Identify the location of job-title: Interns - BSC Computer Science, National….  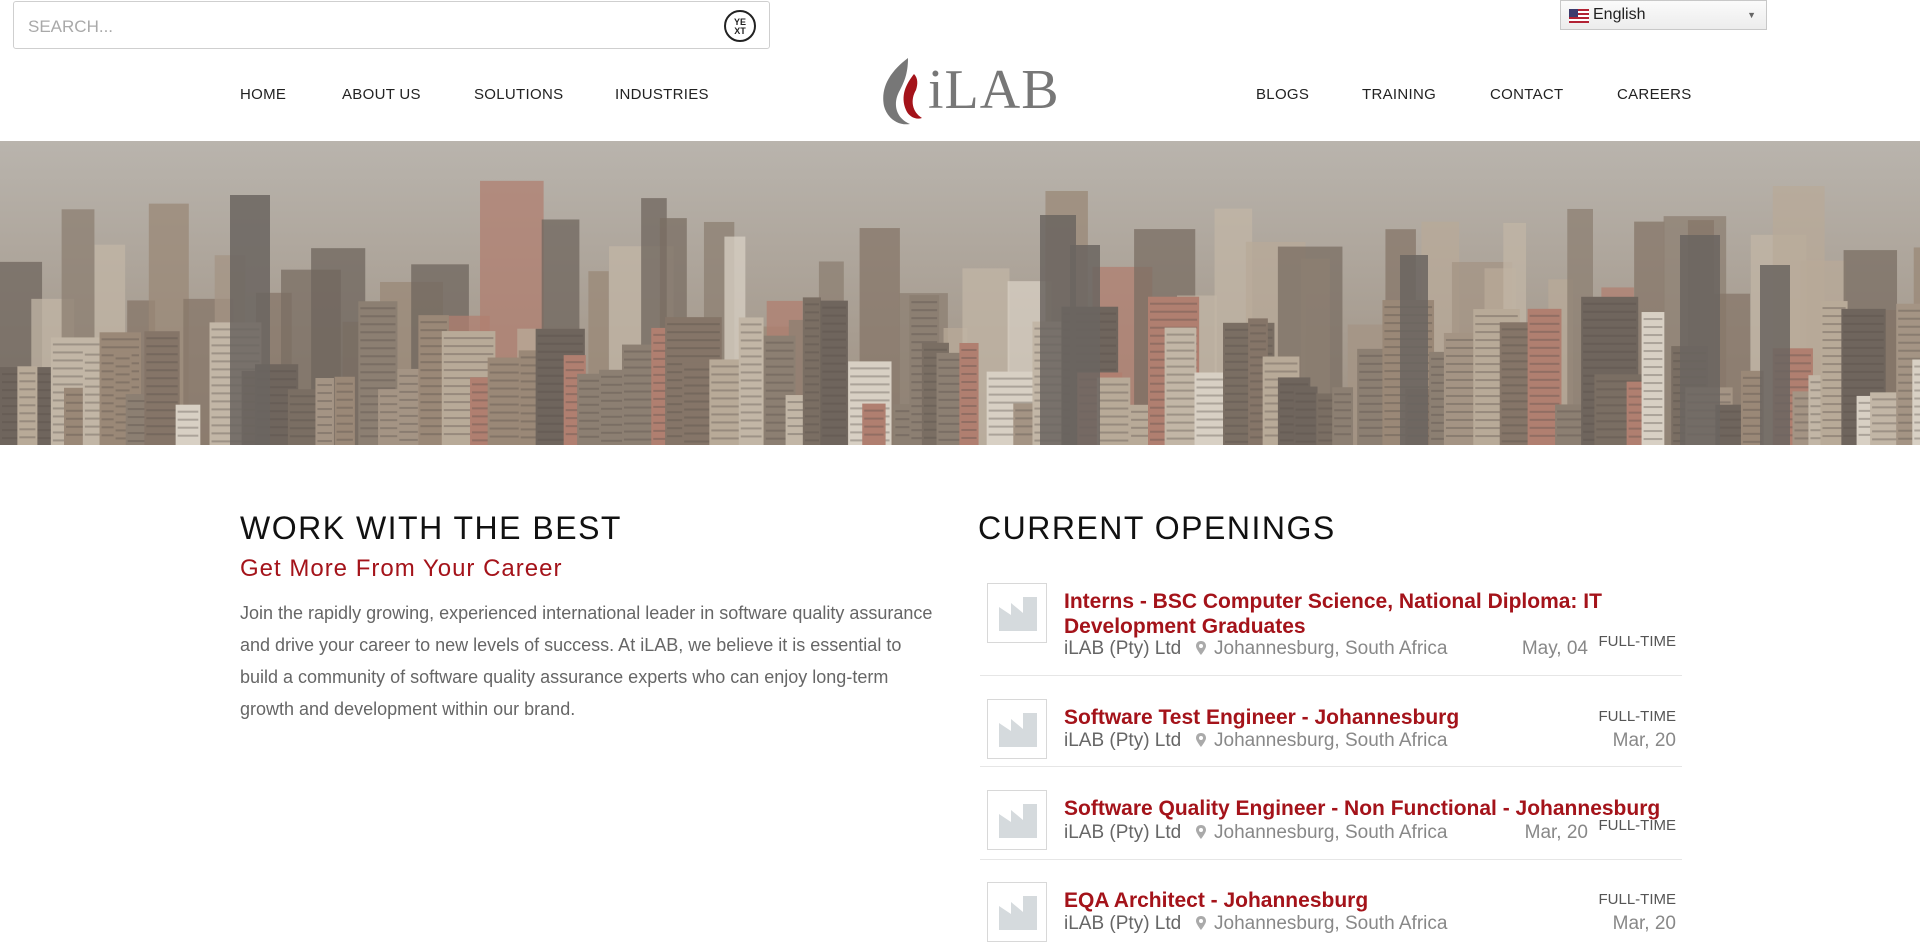
(1334, 614).